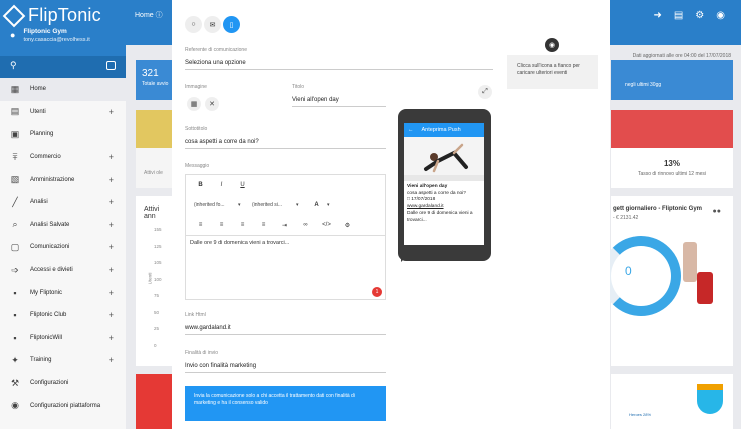 This screenshot has width=741, height=429. Describe the element at coordinates (710, 399) in the screenshot. I see `brand-badge-icon` at that location.